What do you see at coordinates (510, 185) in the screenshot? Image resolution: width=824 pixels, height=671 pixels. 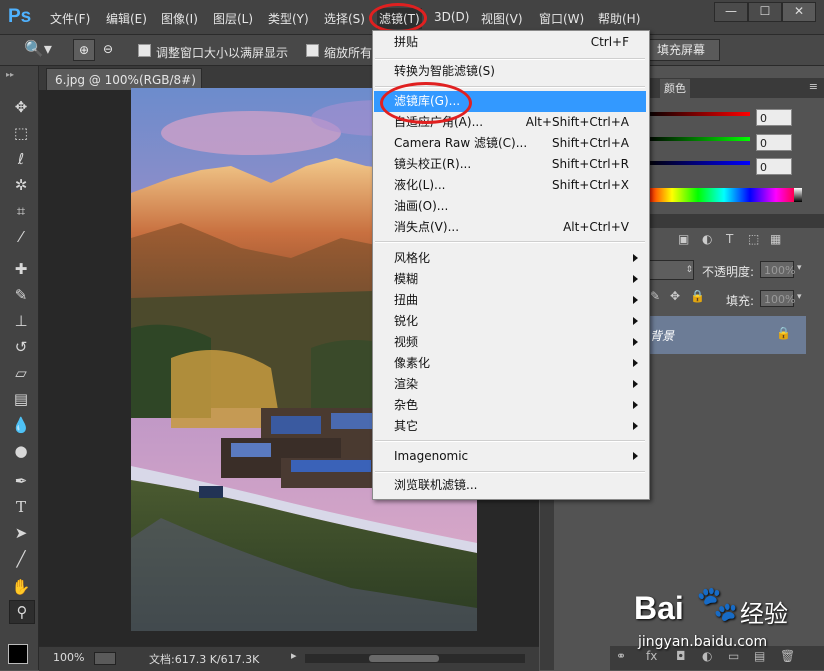 I see `menu-item-liquify: 液化(L)... Shift+Ctrl+X` at bounding box center [510, 185].